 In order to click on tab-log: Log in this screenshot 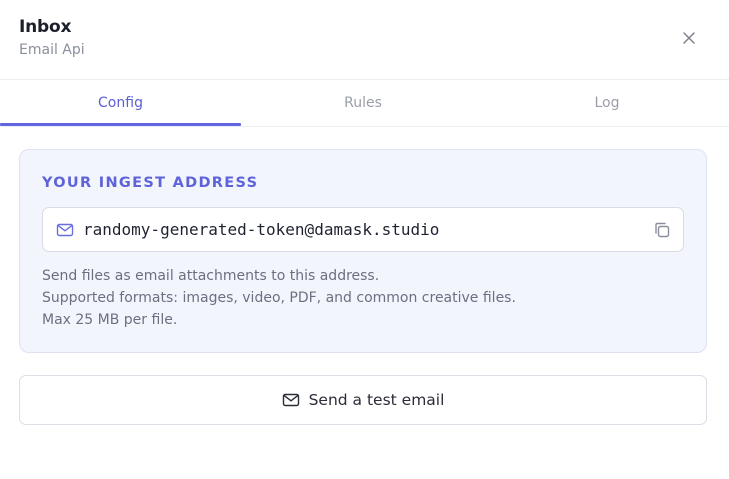, I will do `click(607, 103)`.